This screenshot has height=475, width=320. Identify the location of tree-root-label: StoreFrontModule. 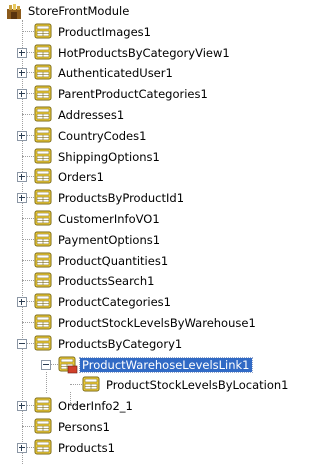
(79, 11).